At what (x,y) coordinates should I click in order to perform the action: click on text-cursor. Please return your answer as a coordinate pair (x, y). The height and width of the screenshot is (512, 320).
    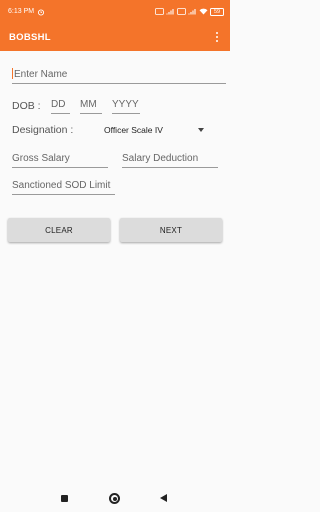
    Looking at the image, I should click on (12, 73).